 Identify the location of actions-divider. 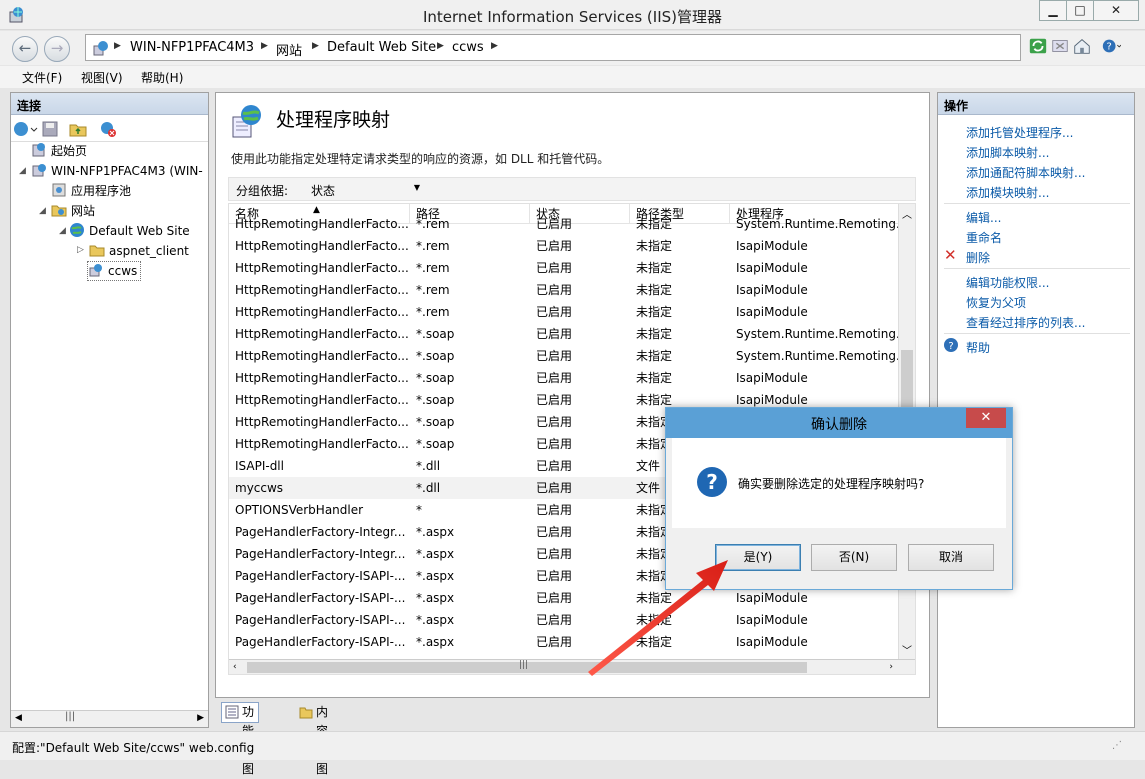
(1037, 333).